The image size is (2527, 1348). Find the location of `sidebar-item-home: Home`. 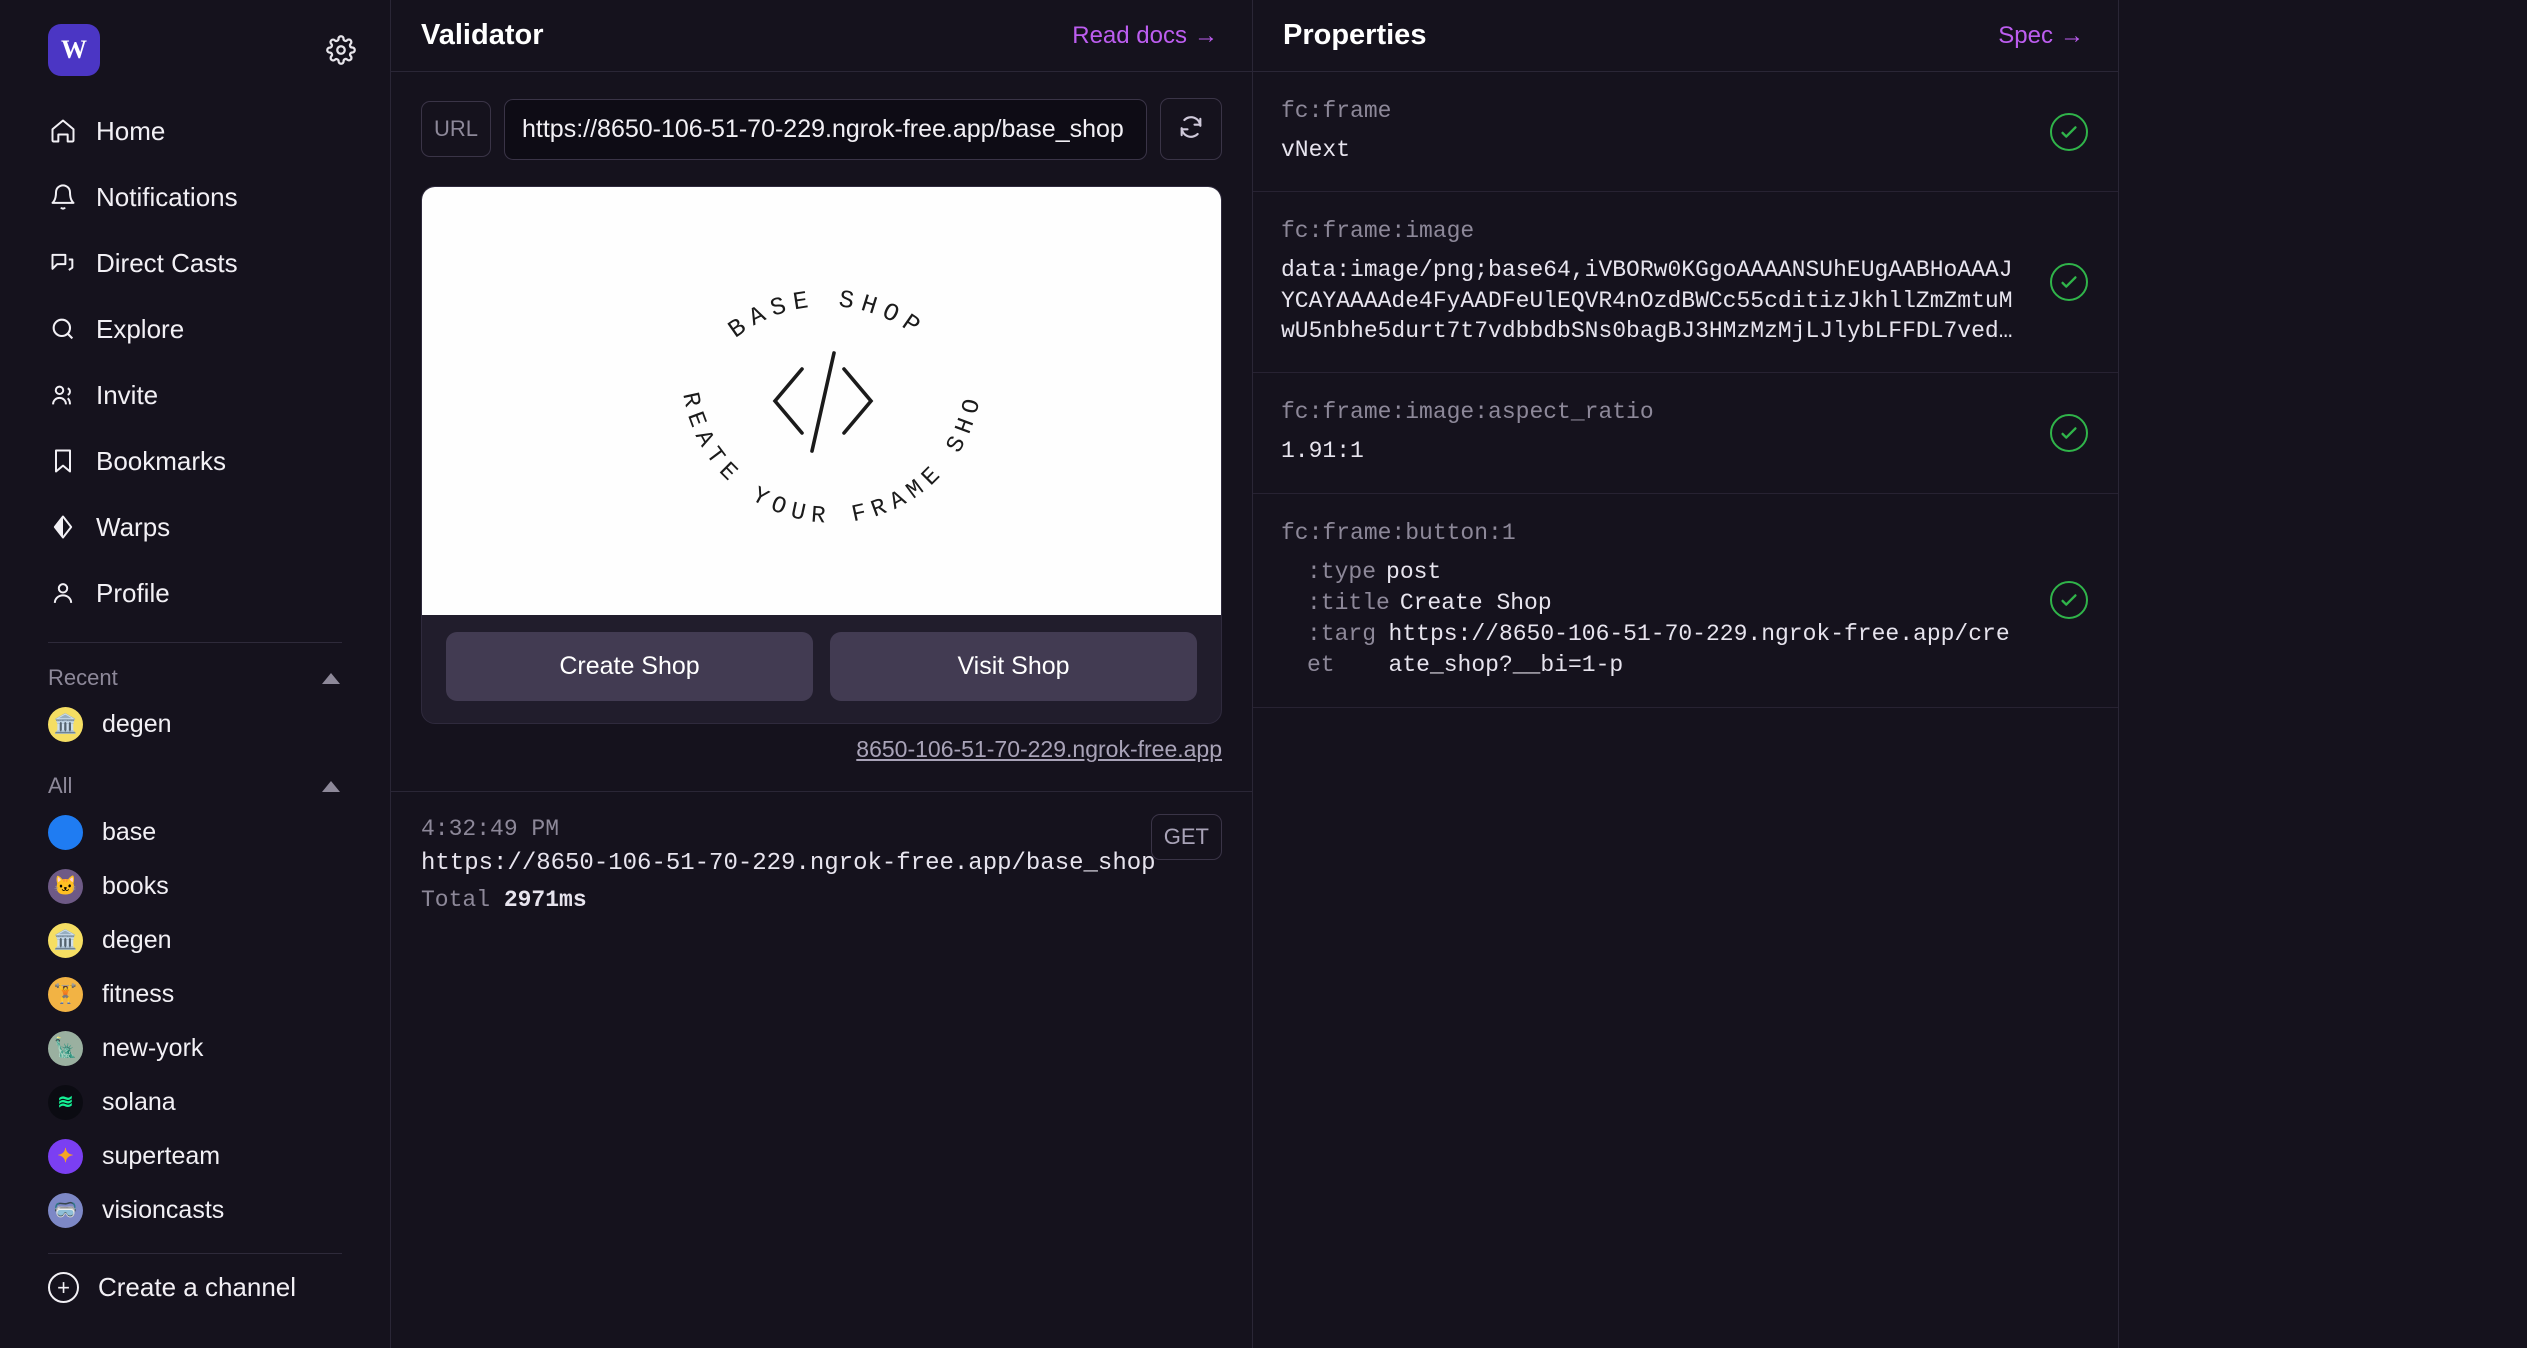

sidebar-item-home: Home is located at coordinates (195, 131).